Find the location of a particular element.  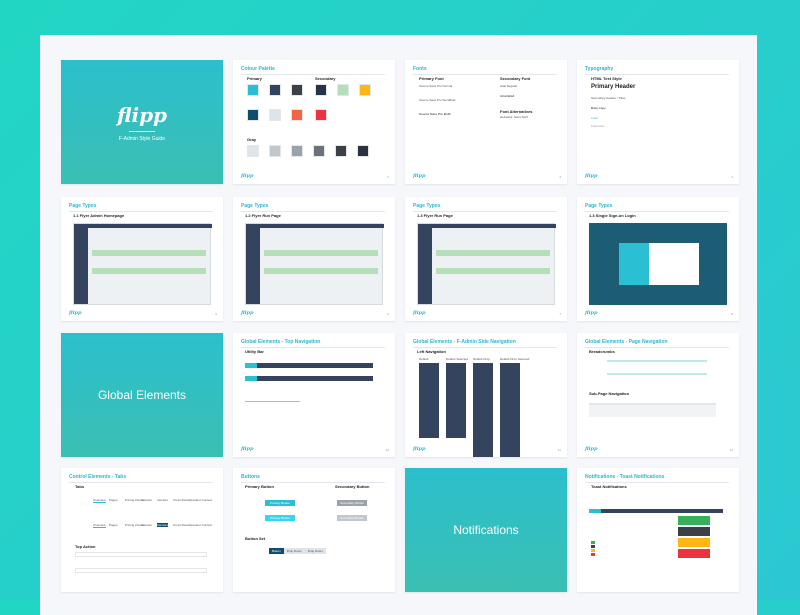

sub-page-nav-preview is located at coordinates (652, 410).